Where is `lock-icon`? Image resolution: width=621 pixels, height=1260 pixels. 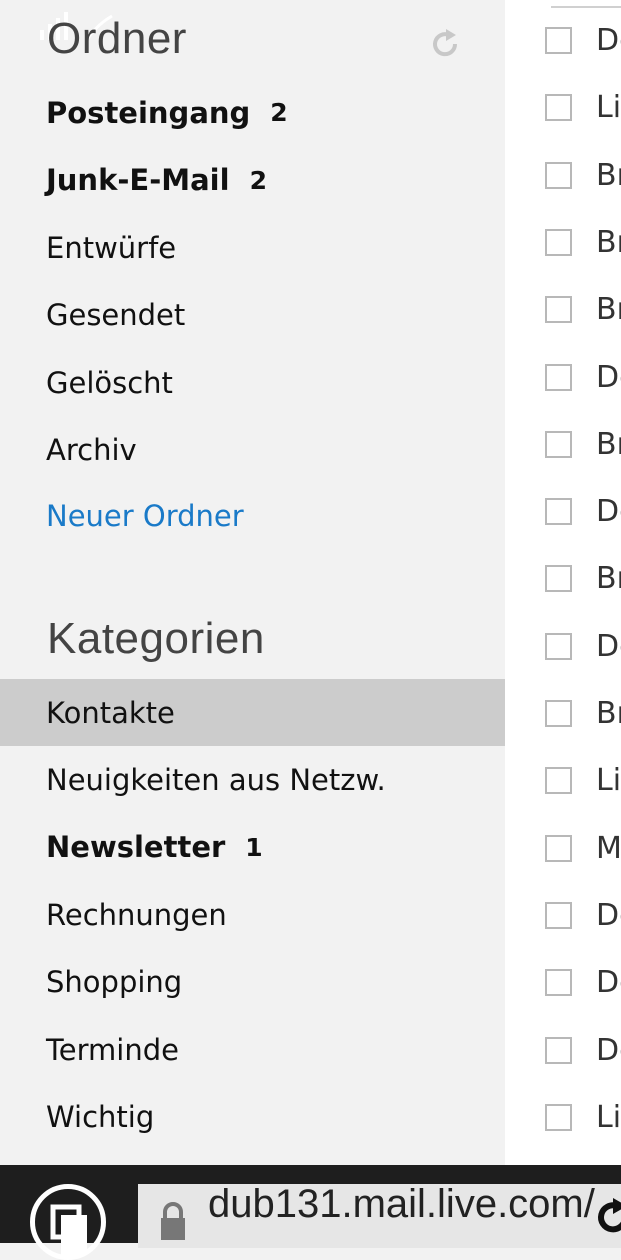
lock-icon is located at coordinates (173, 1221).